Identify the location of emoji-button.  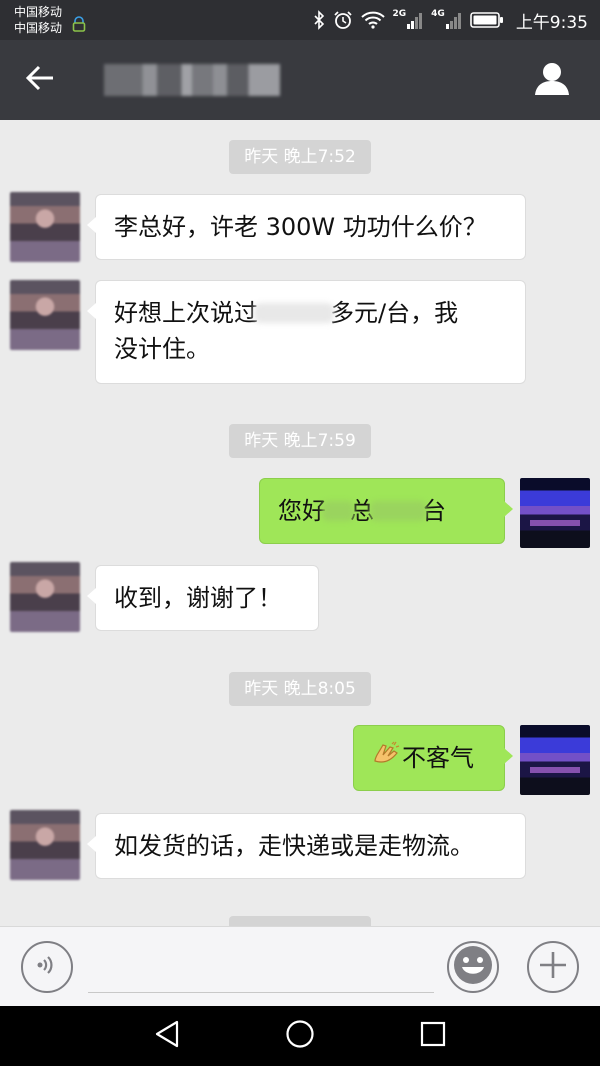
(473, 967).